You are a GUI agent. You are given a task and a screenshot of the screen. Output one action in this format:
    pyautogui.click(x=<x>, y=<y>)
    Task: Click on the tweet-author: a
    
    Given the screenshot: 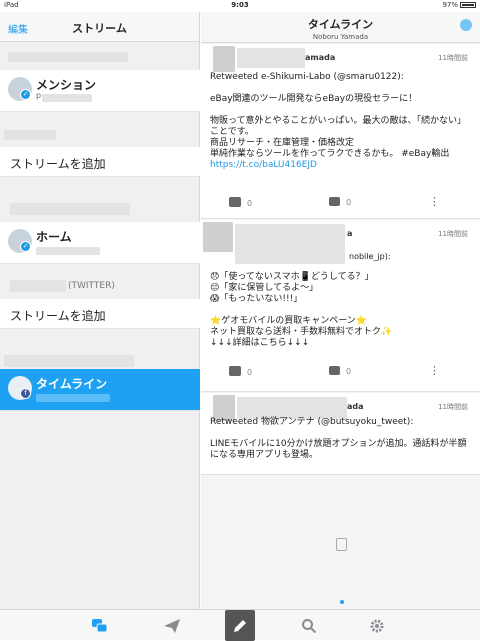 What is the action you would take?
    pyautogui.click(x=350, y=233)
    